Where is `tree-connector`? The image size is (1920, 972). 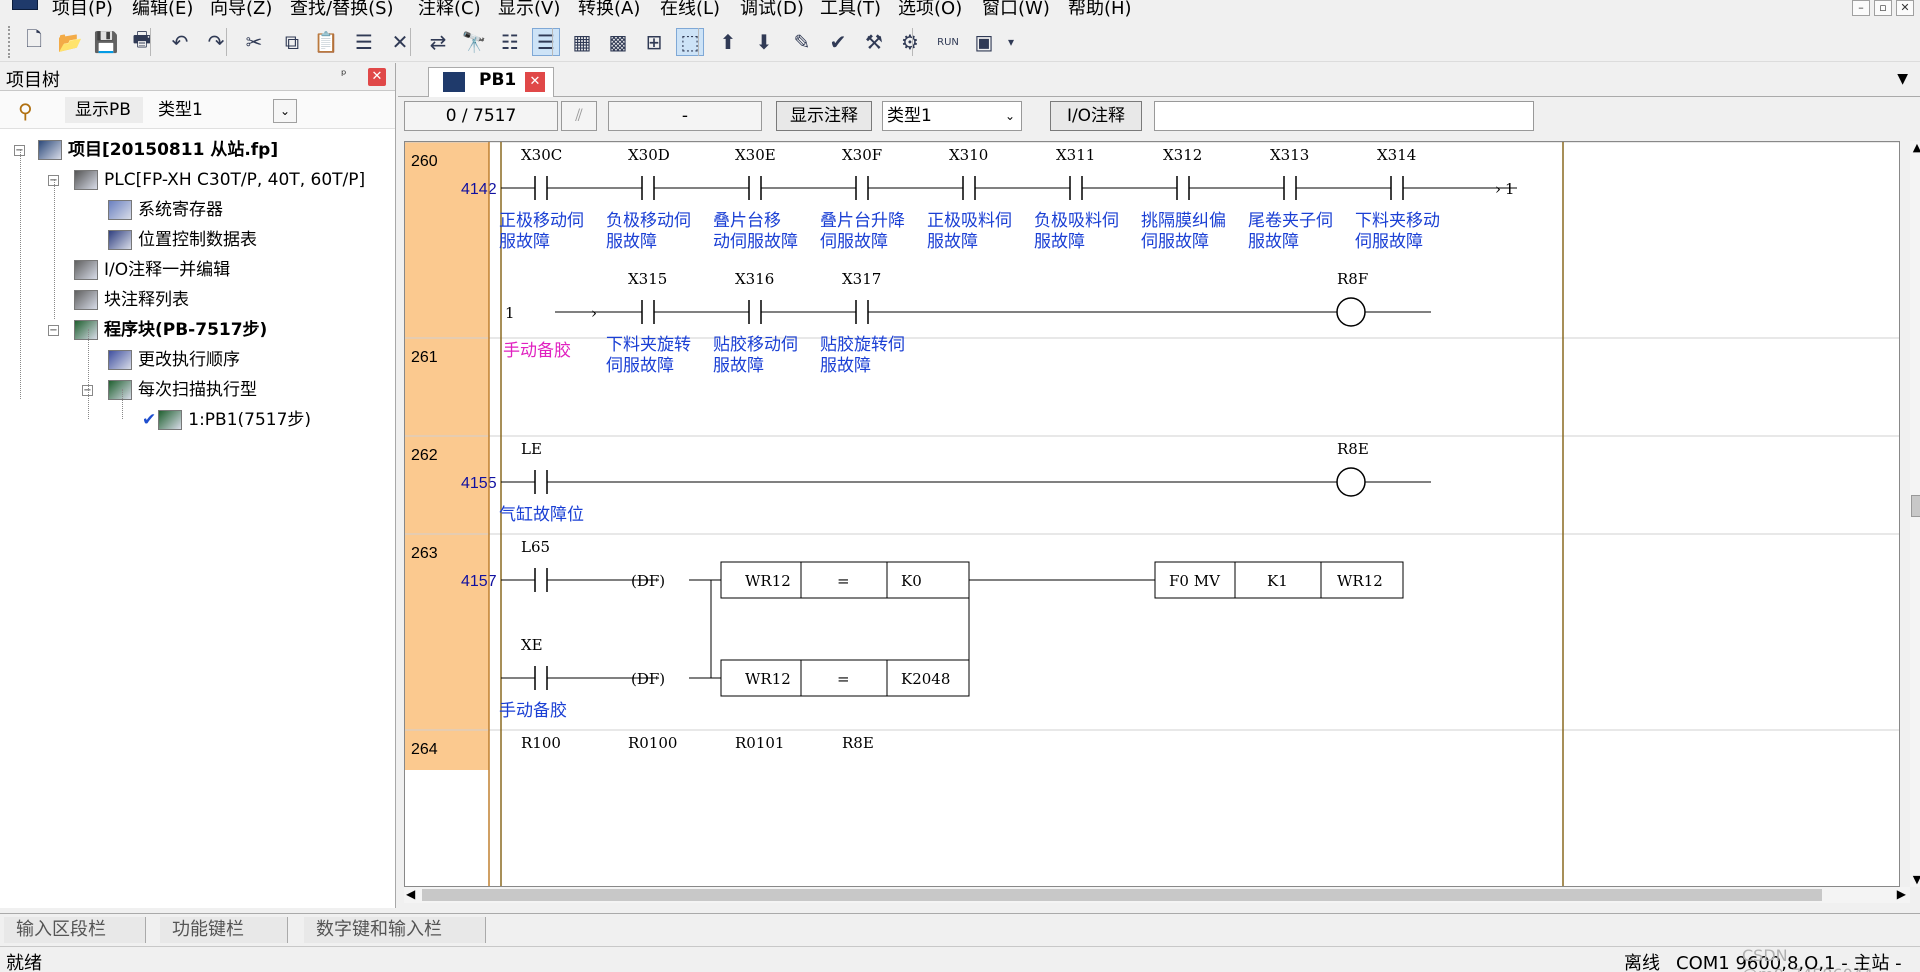
tree-connector is located at coordinates (88, 374).